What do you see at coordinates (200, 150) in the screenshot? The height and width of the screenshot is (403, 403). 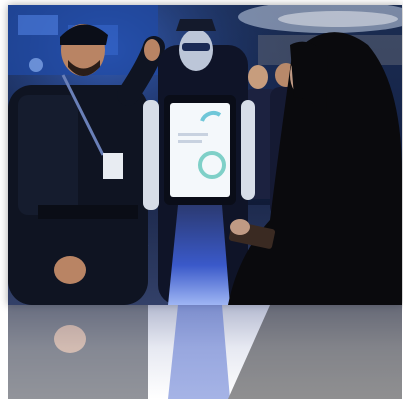 I see `robot-tablet-screen` at bounding box center [200, 150].